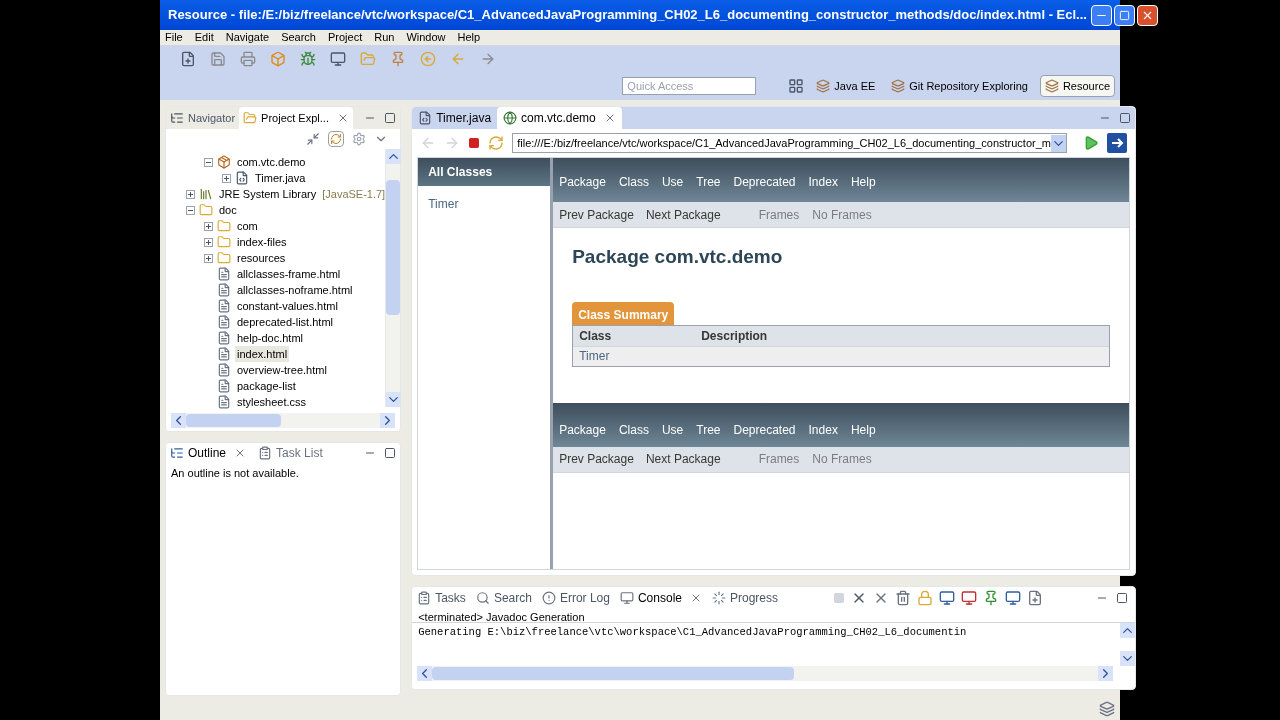  What do you see at coordinates (272, 402) in the screenshot?
I see `tree-item: stylesheet.css` at bounding box center [272, 402].